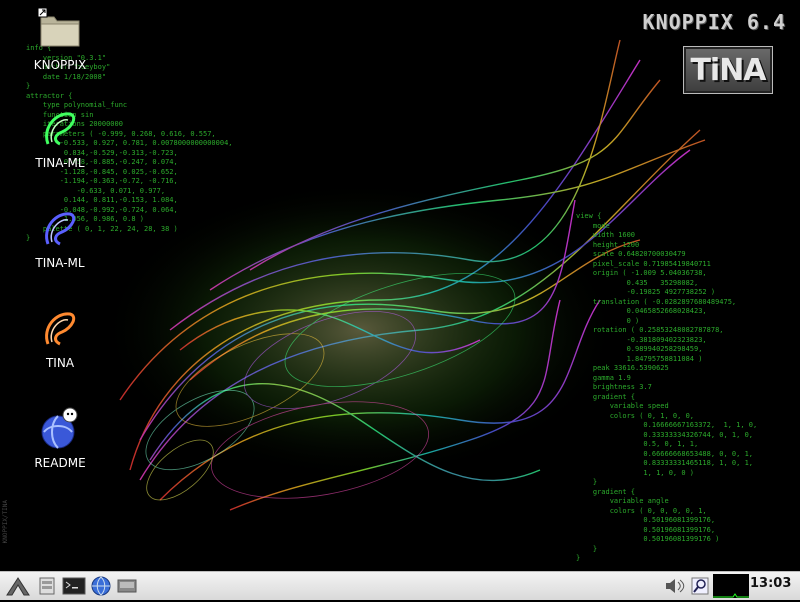  I want to click on desktop-icon-tina-ml-green: TINA-ML, so click(60, 138).